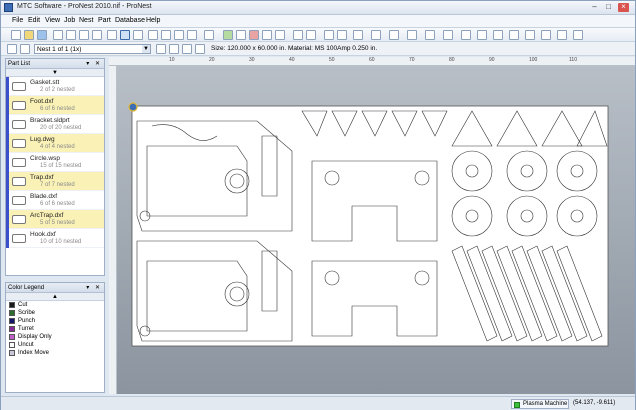 The height and width of the screenshot is (410, 636). I want to click on legend-item: Turret, so click(55, 329).